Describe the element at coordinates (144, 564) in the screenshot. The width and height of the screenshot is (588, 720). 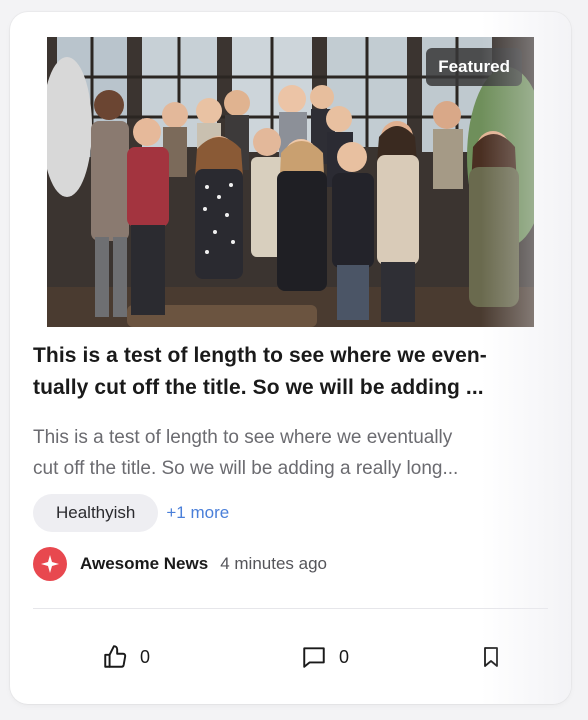
I see `source-name: Awesome News` at that location.